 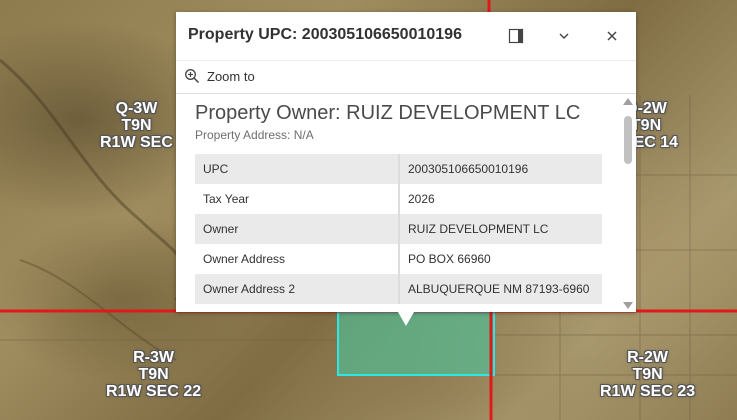 I want to click on scroll-up-arrow-icon, so click(x=628, y=101).